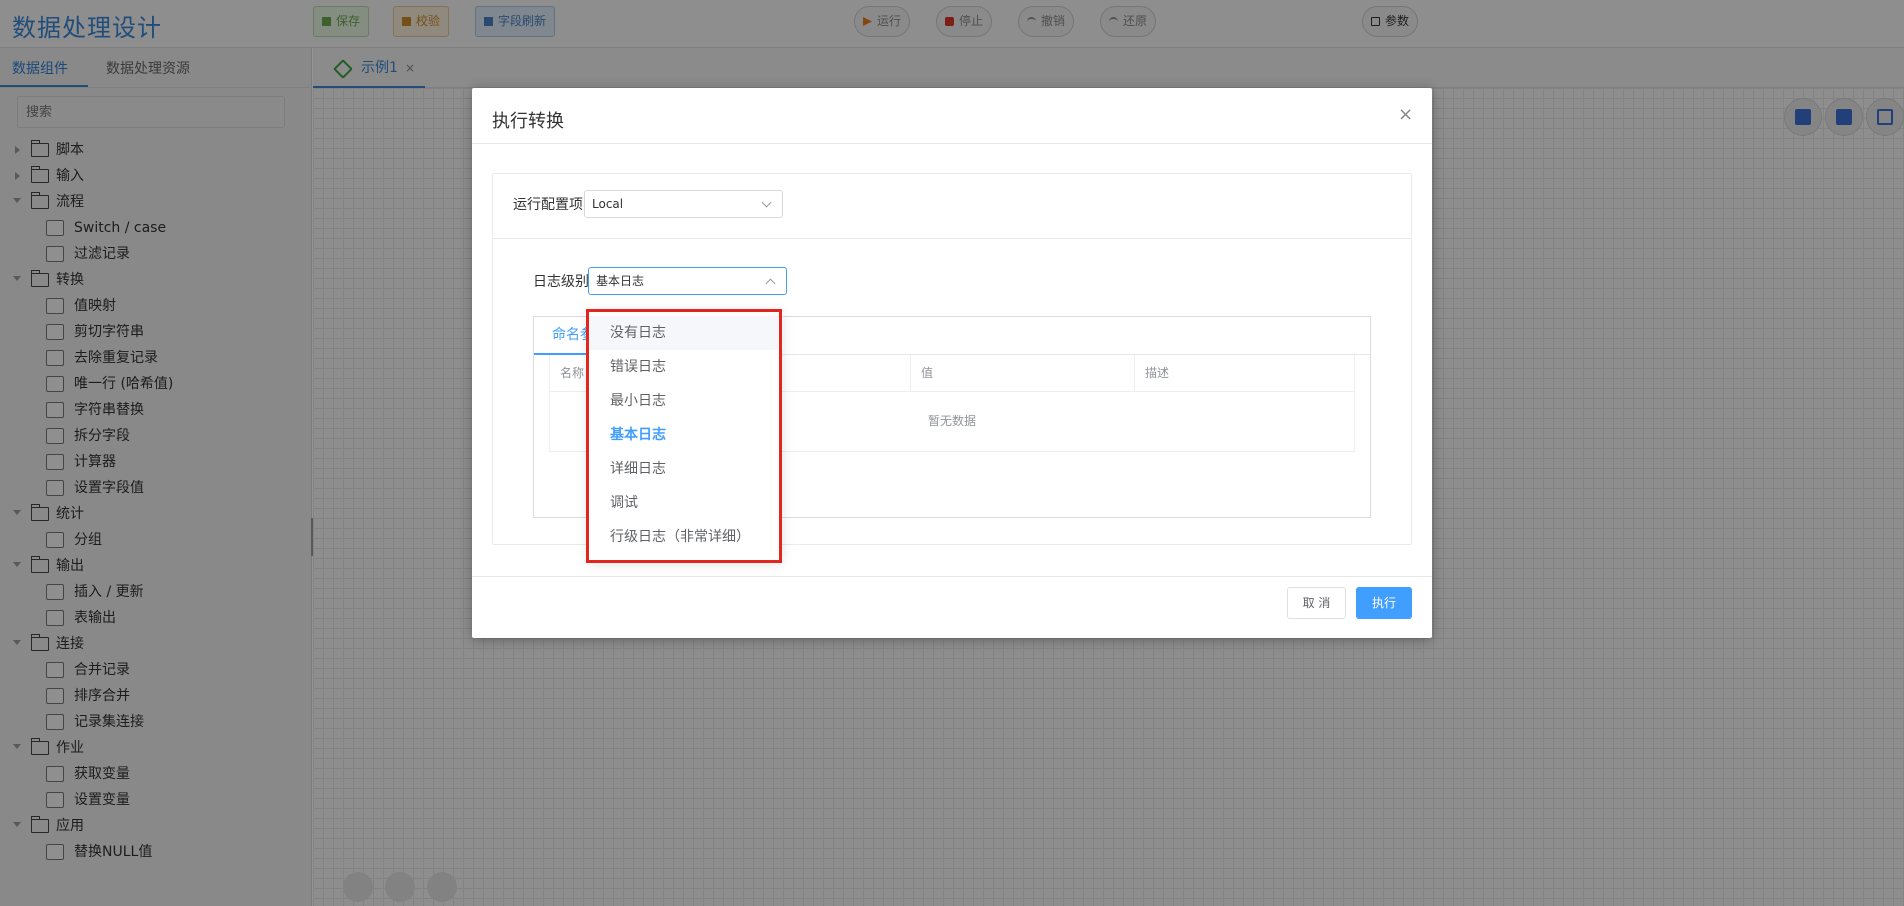 The image size is (1904, 906). What do you see at coordinates (1244, 373) in the screenshot?
I see `column-header-desc: 描述` at bounding box center [1244, 373].